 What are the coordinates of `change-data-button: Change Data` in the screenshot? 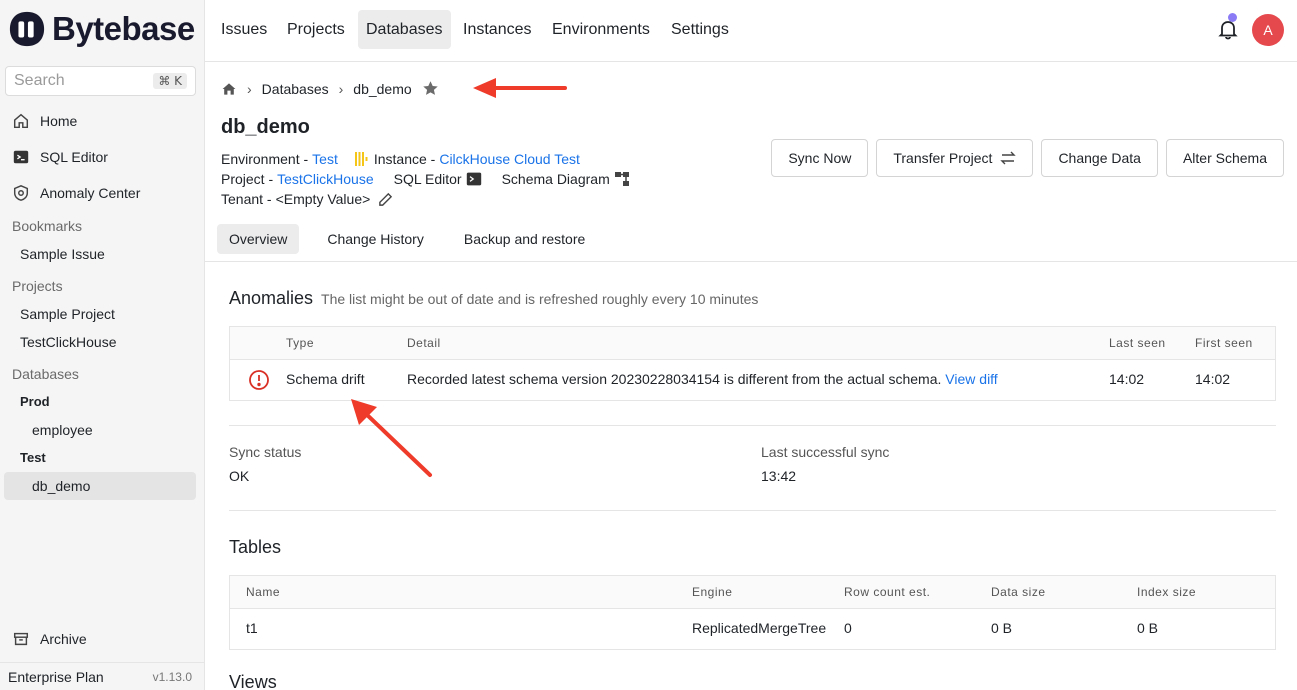 It's located at (1099, 158).